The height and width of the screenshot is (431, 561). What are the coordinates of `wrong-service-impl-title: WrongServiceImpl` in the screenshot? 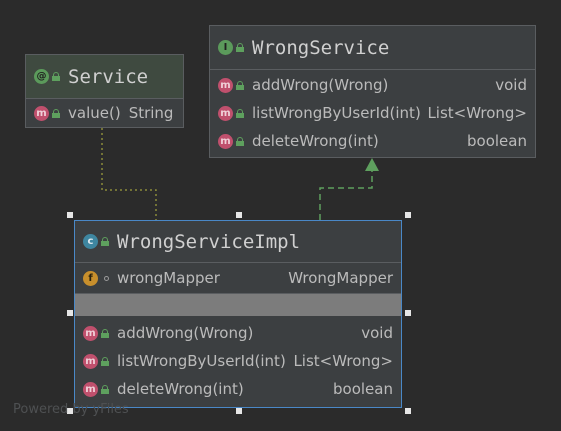 It's located at (209, 241).